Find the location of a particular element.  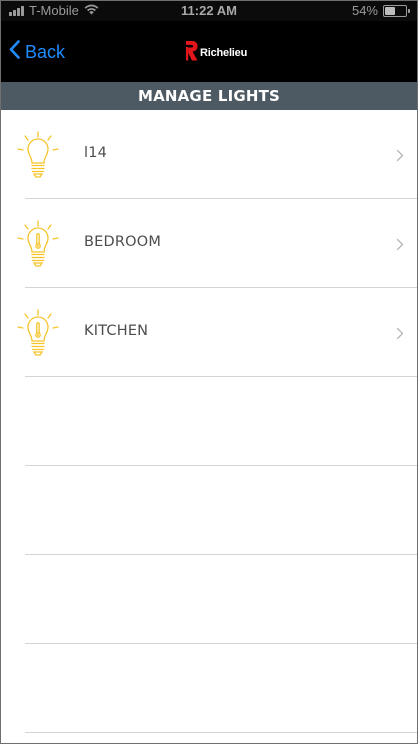

battery-fill is located at coordinates (390, 10).